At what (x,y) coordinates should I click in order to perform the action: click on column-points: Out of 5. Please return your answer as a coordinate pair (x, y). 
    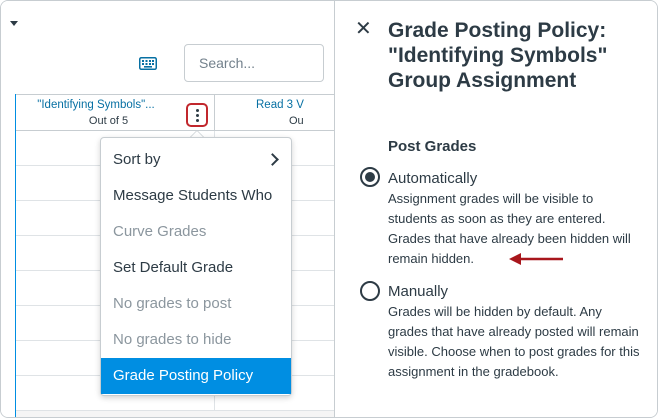
    Looking at the image, I should click on (108, 121).